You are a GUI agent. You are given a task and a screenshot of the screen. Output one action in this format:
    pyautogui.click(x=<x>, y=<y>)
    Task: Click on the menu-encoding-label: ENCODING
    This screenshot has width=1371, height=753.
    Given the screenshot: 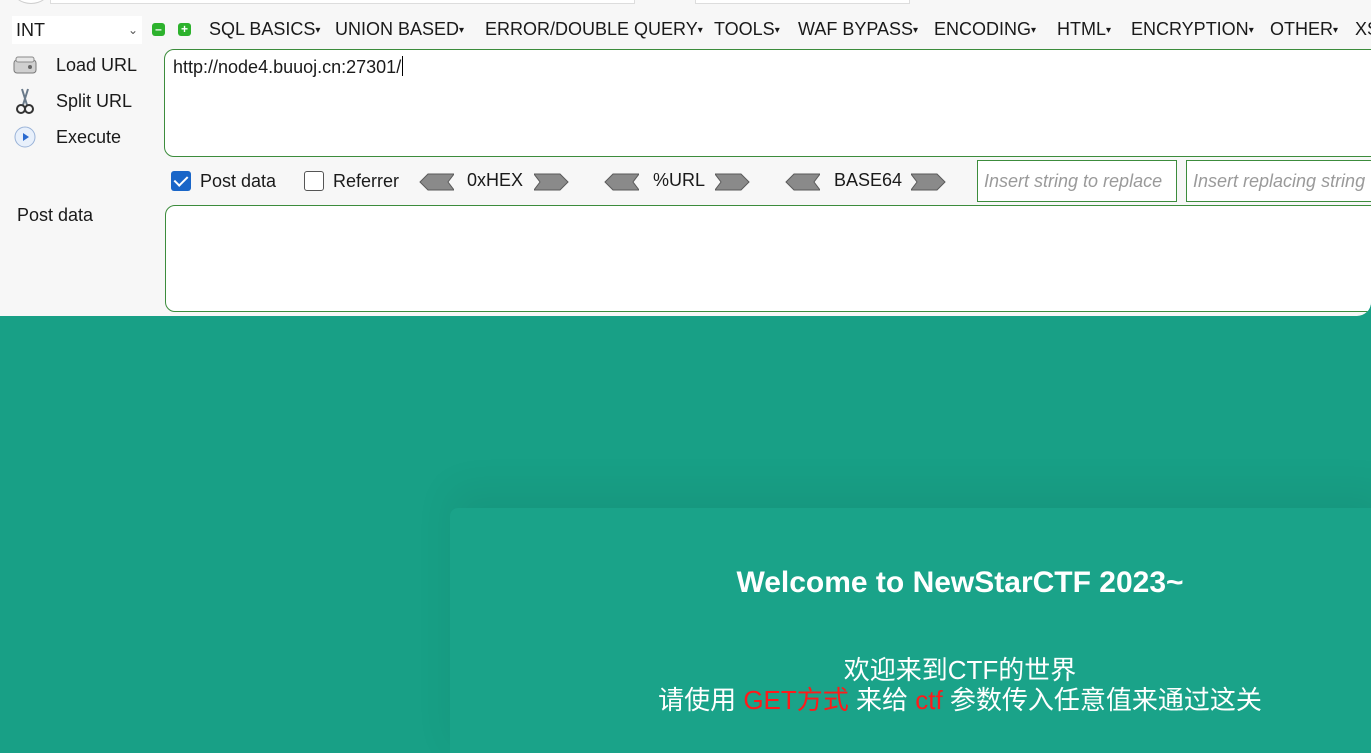 What is the action you would take?
    pyautogui.click(x=983, y=29)
    